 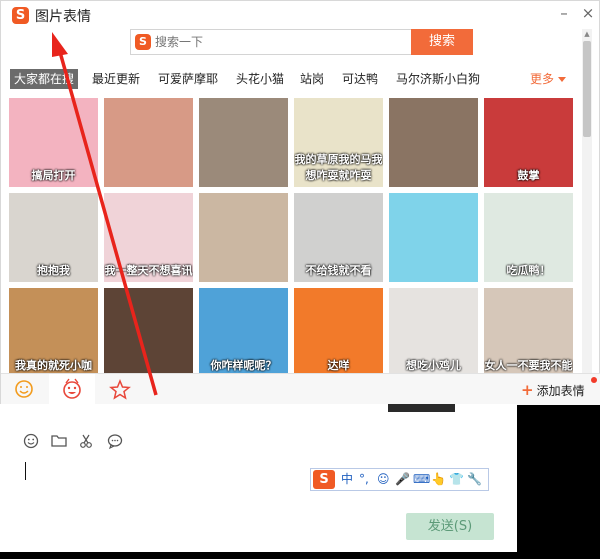 What do you see at coordinates (143, 42) in the screenshot?
I see `sogou-search-icon: S` at bounding box center [143, 42].